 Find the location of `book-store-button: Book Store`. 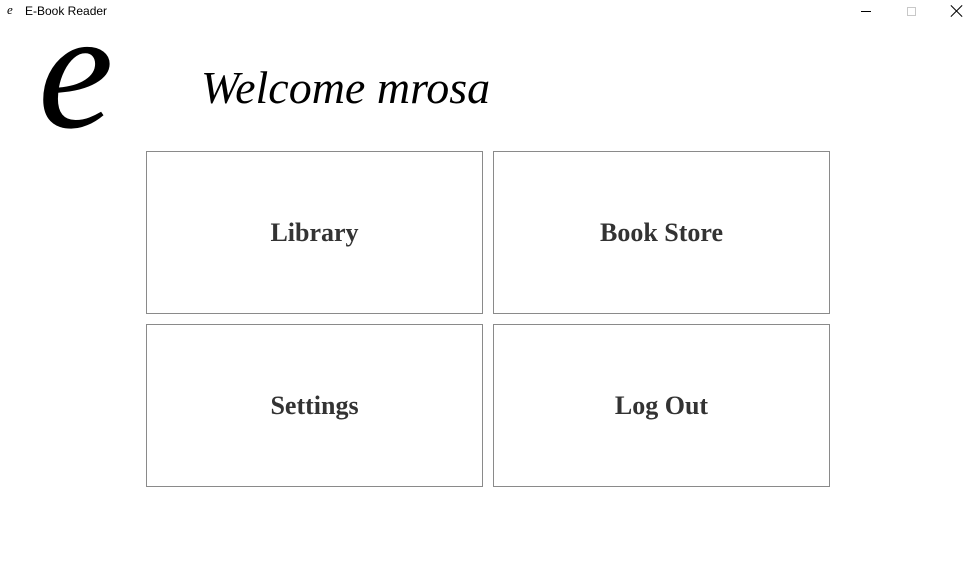

book-store-button: Book Store is located at coordinates (661, 232).